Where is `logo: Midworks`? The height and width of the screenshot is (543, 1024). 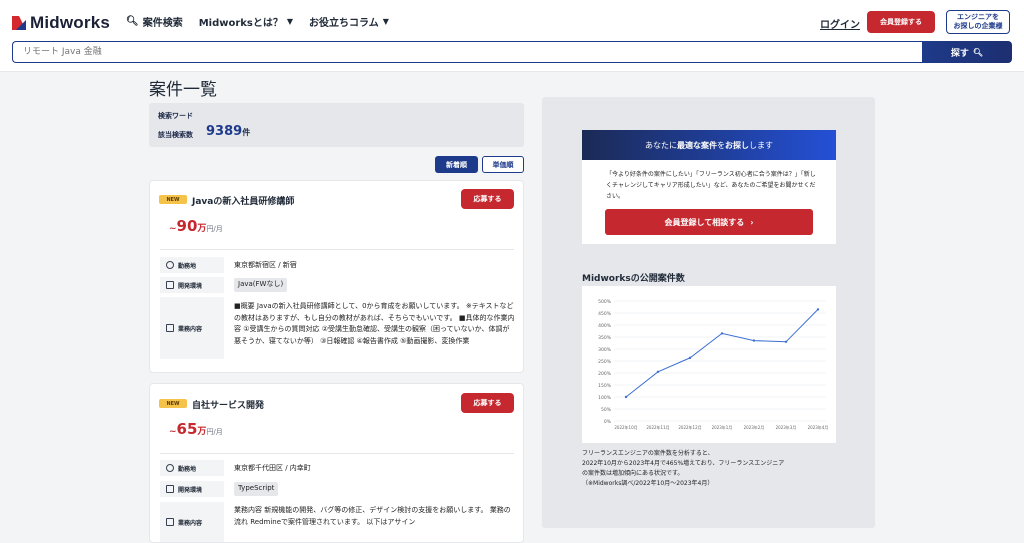 logo: Midworks is located at coordinates (61, 23).